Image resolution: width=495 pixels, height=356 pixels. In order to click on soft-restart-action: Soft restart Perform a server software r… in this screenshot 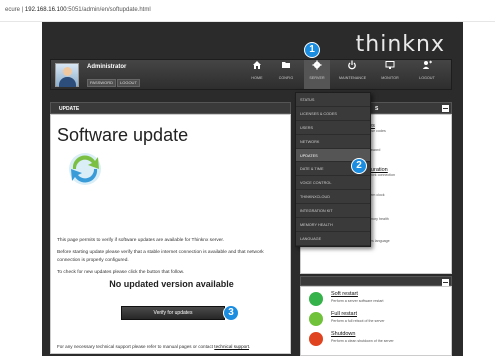, I will do `click(379, 300)`.